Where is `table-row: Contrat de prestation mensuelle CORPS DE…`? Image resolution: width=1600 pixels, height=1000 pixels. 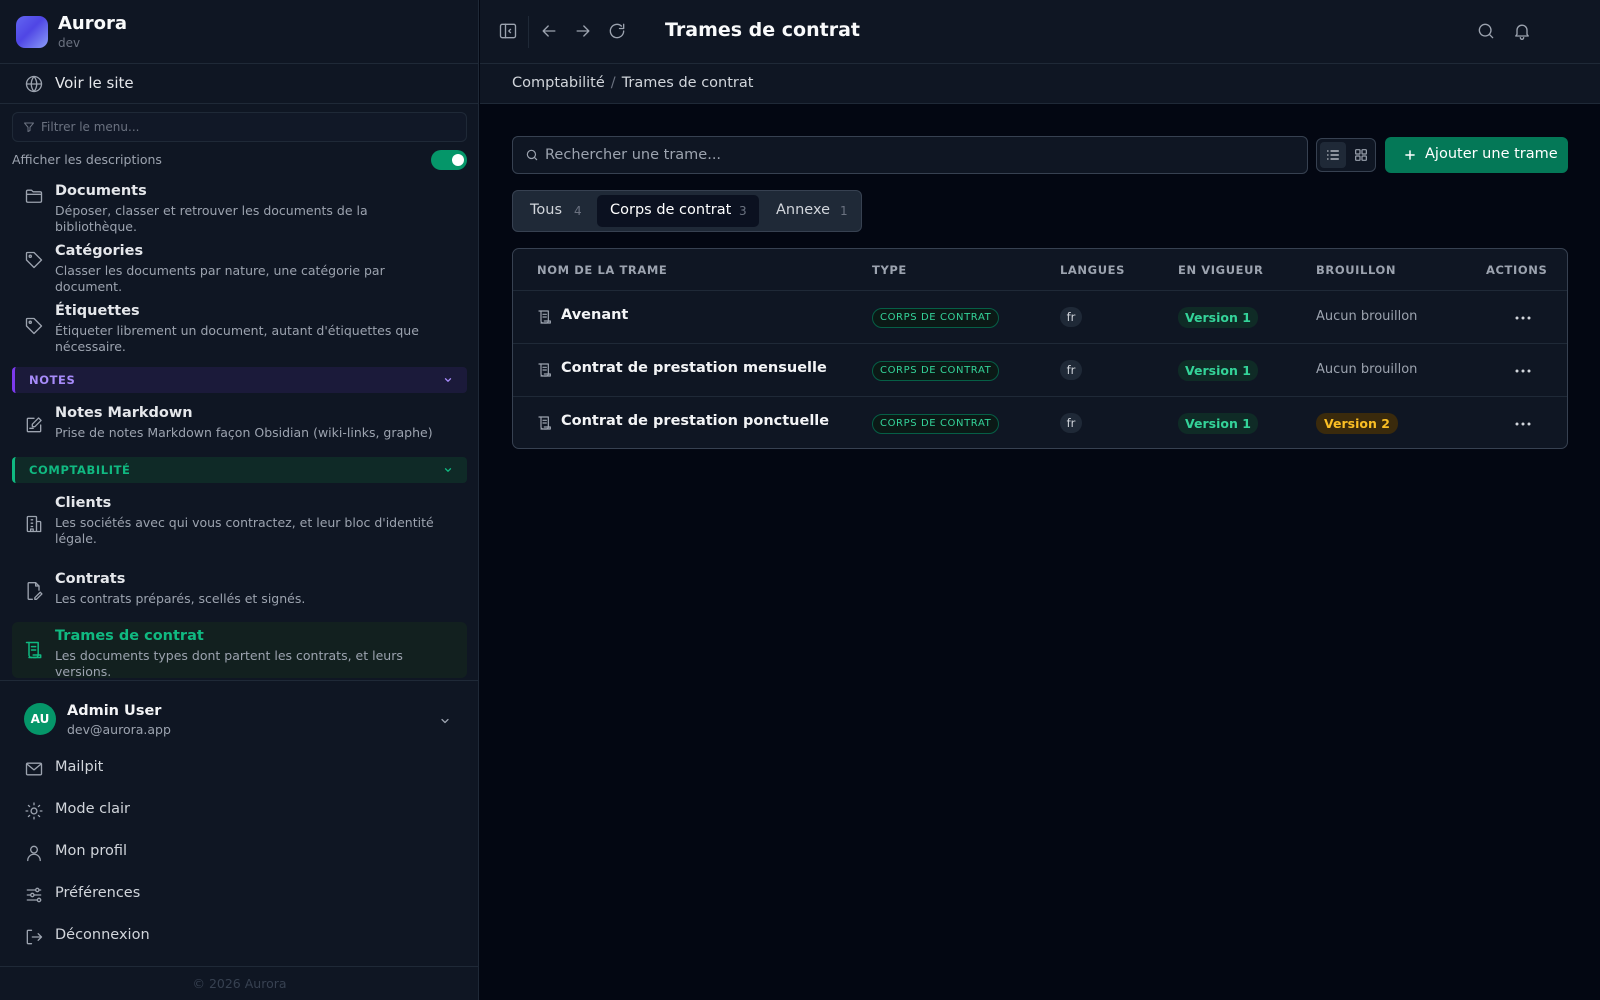
table-row: Contrat de prestation mensuelle CORPS DE… is located at coordinates (1040, 370).